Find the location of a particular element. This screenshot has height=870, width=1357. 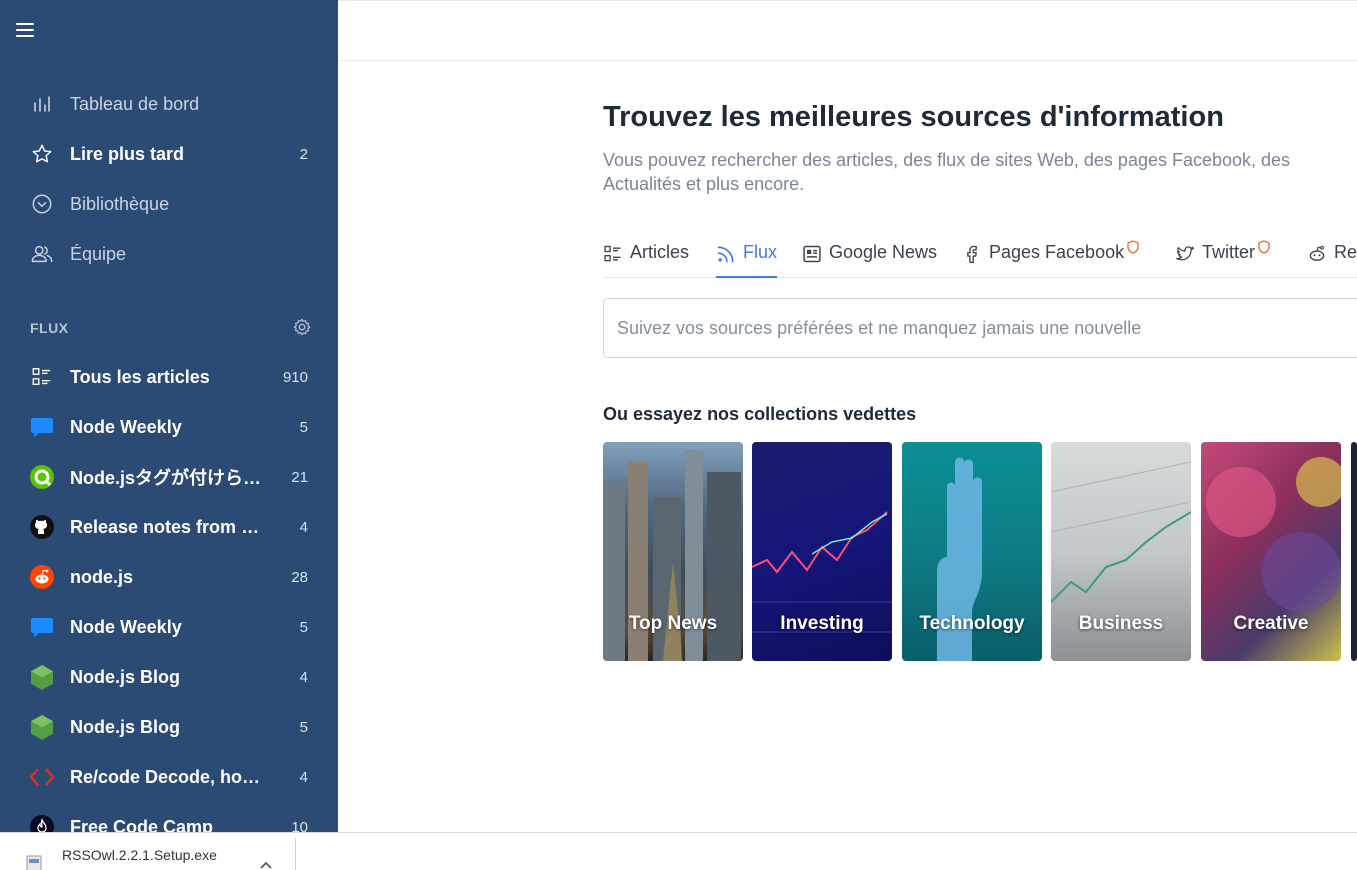

rss-icon is located at coordinates (726, 254).